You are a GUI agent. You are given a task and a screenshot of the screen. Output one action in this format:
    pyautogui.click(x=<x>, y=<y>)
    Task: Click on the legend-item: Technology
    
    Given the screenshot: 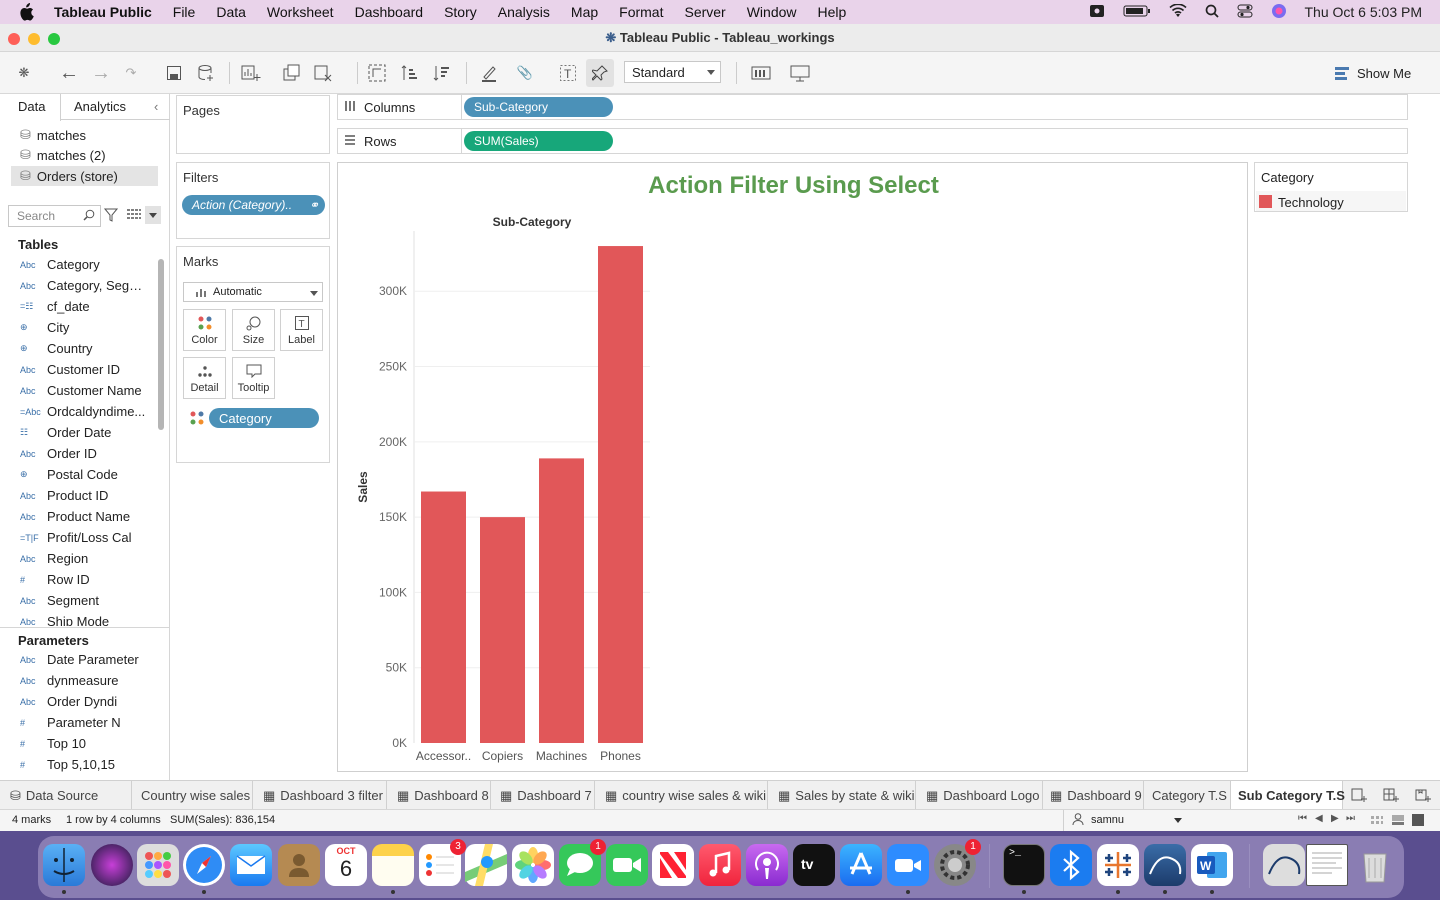 What is the action you would take?
    pyautogui.click(x=1331, y=201)
    